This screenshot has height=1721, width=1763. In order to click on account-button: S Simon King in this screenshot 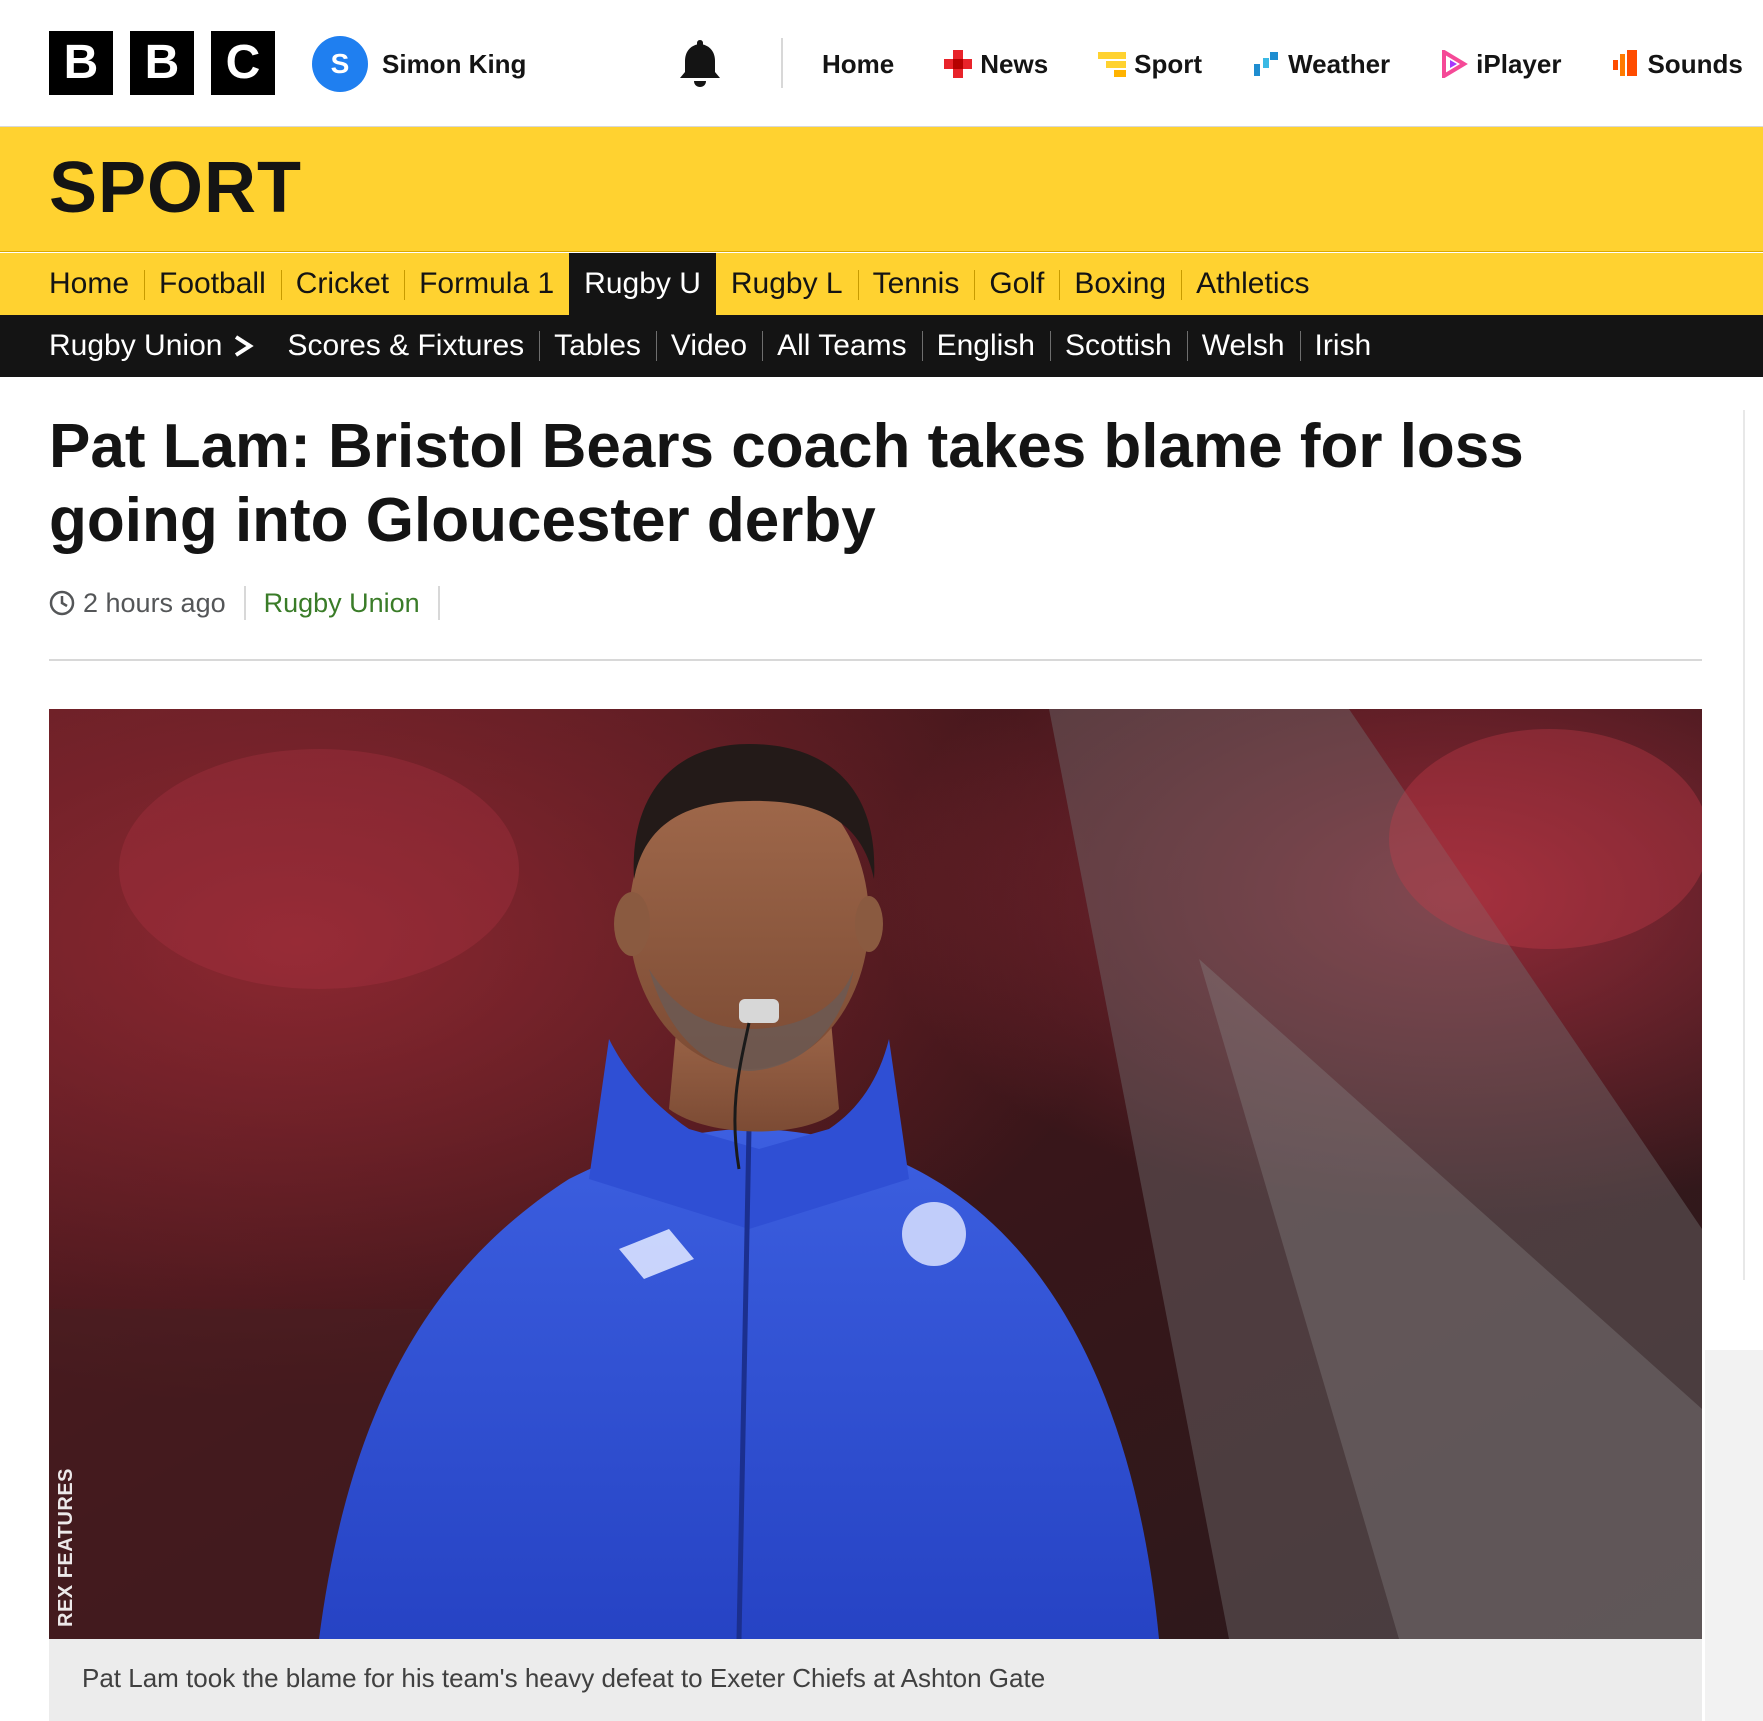, I will do `click(419, 64)`.